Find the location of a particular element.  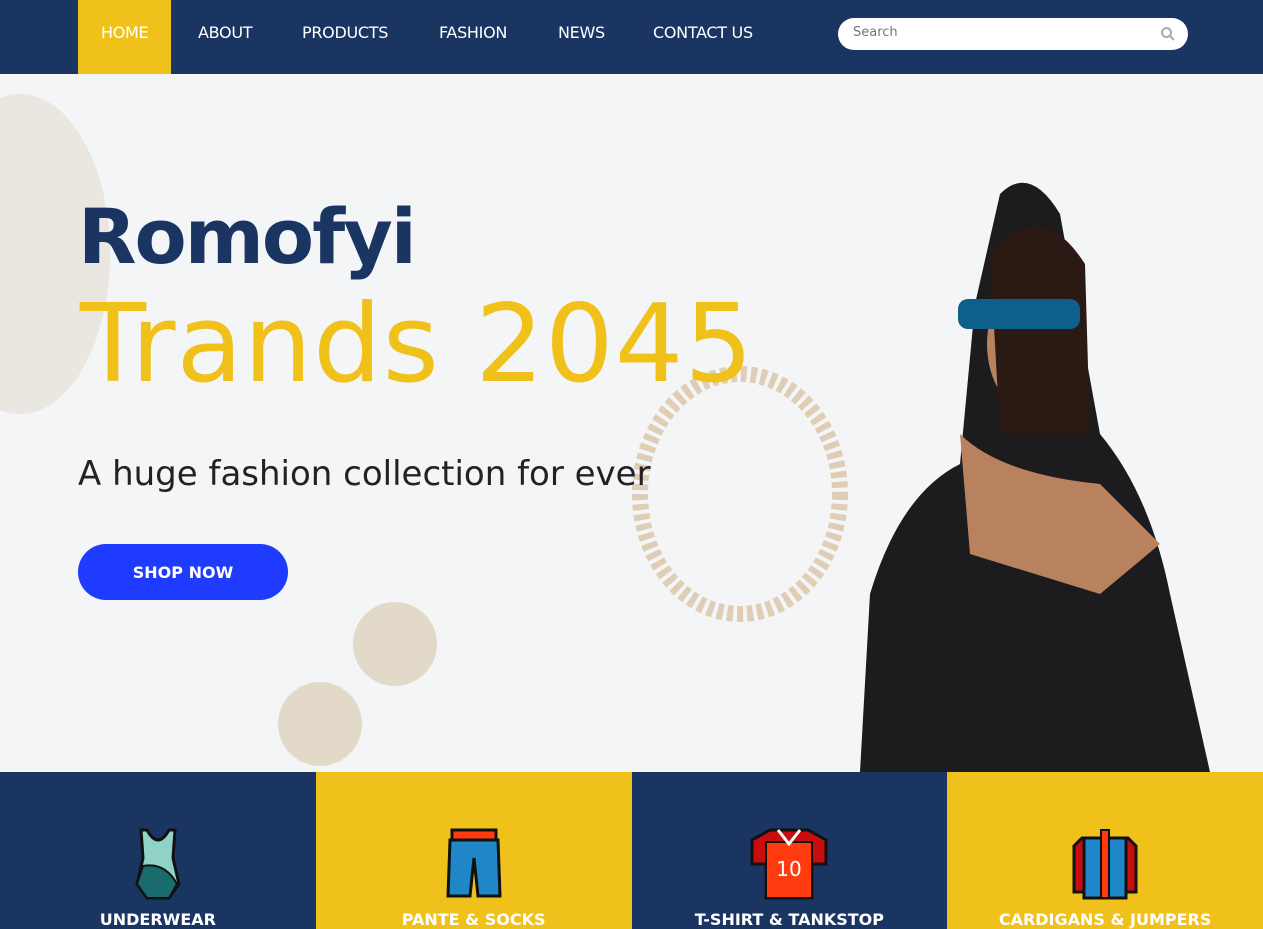

brand-title: Romofyi is located at coordinates (247, 236).